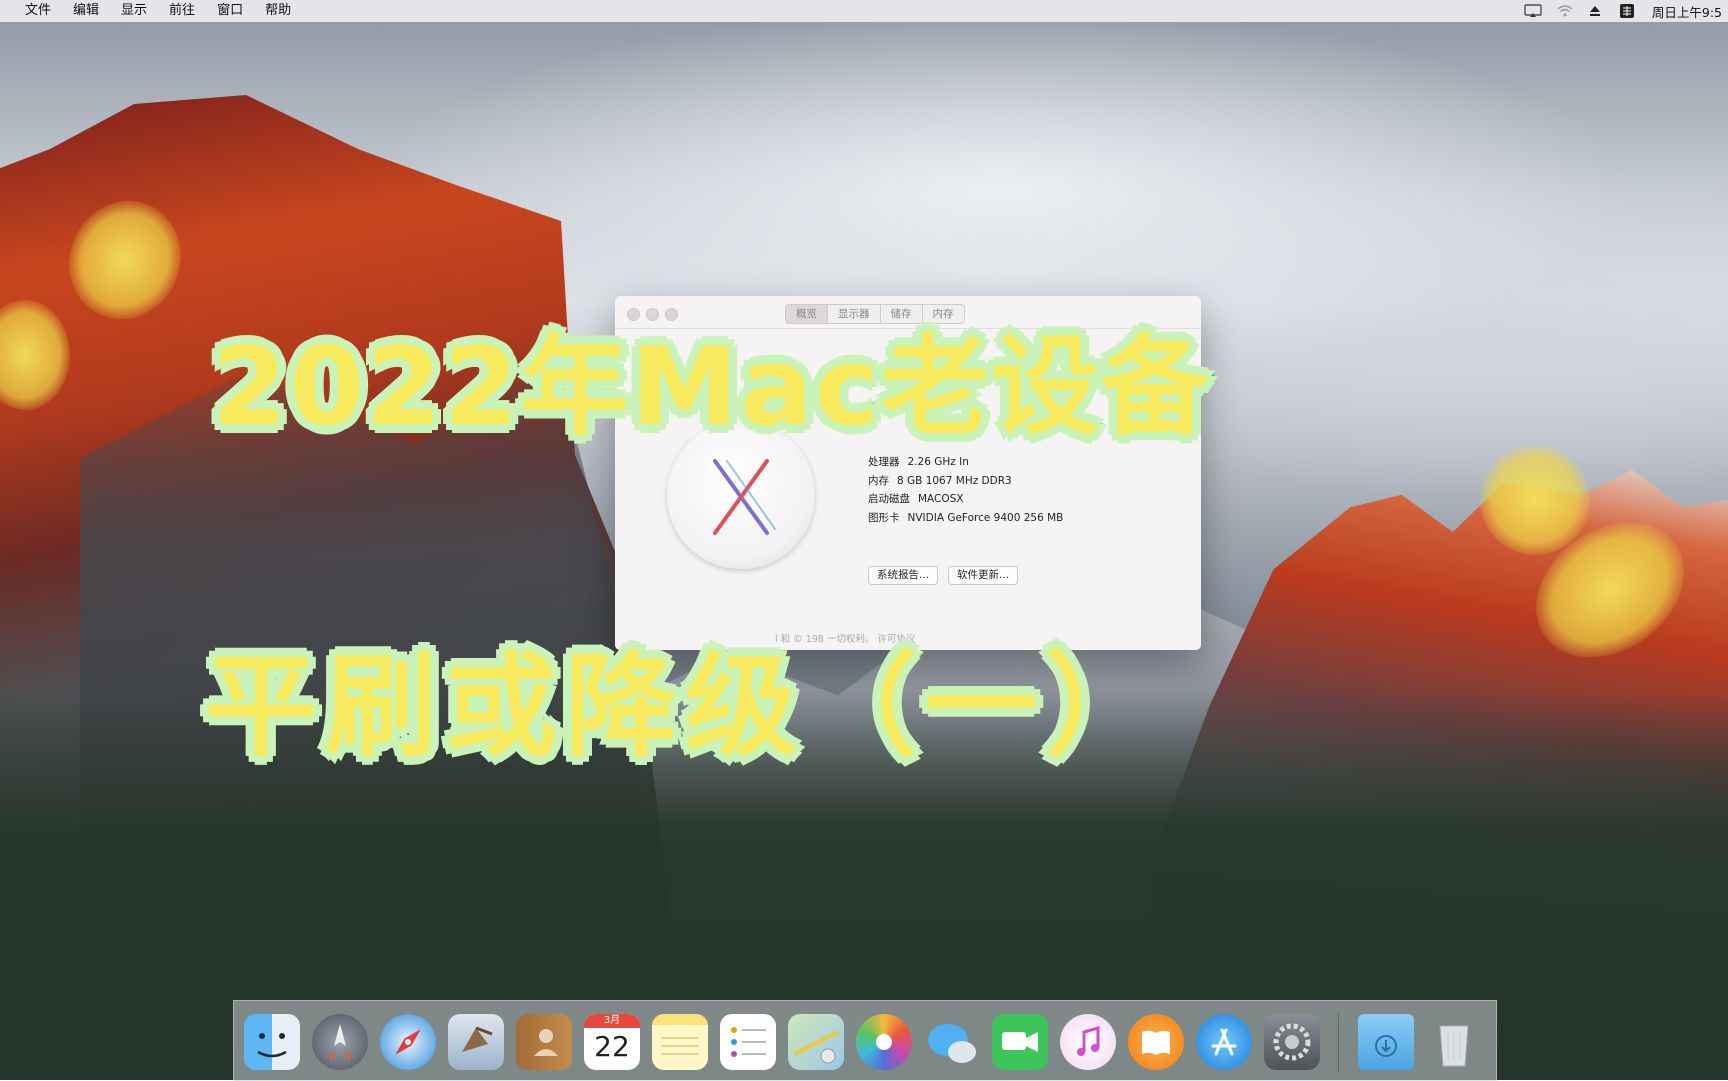 The height and width of the screenshot is (1081, 1728). What do you see at coordinates (612, 1046) in the screenshot?
I see `calendar-day: 22` at bounding box center [612, 1046].